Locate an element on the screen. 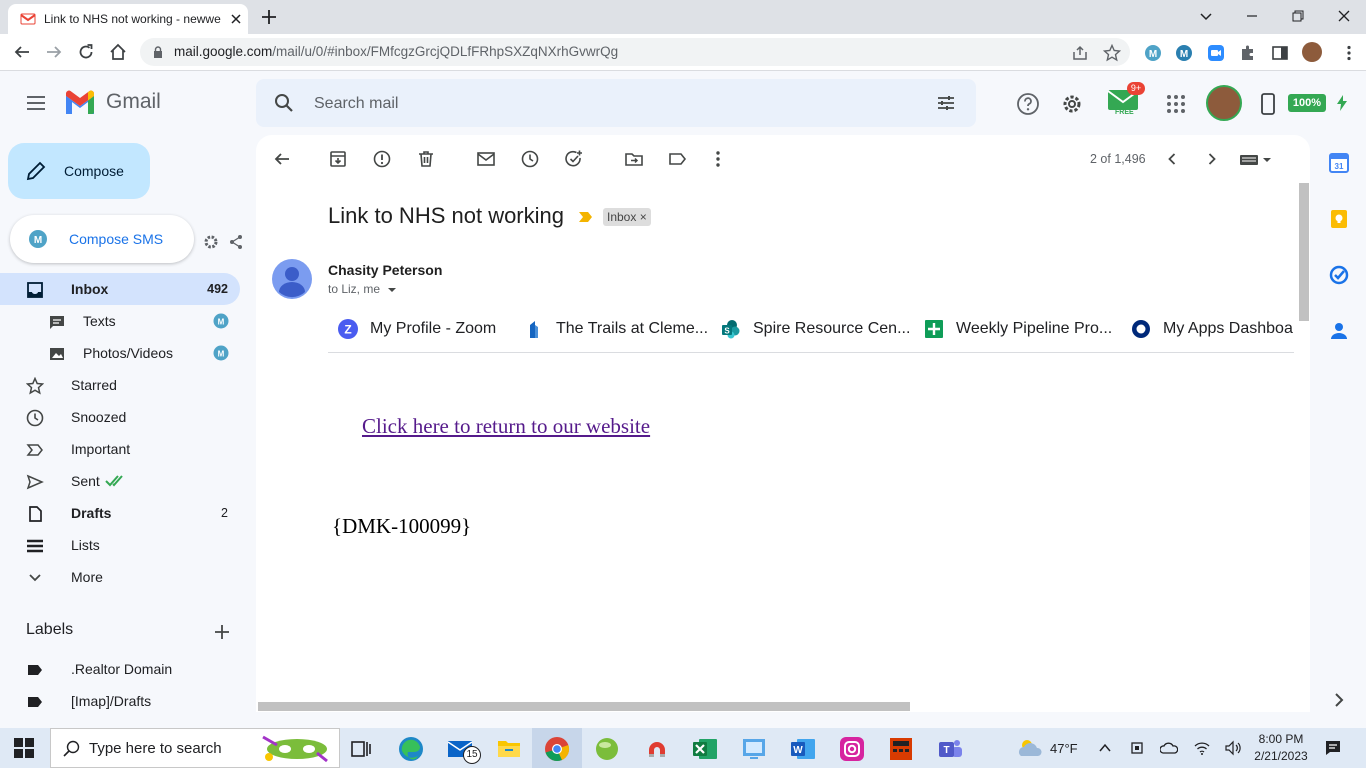 The width and height of the screenshot is (1366, 768). mail-app-icon: 15 is located at coordinates (464, 750).